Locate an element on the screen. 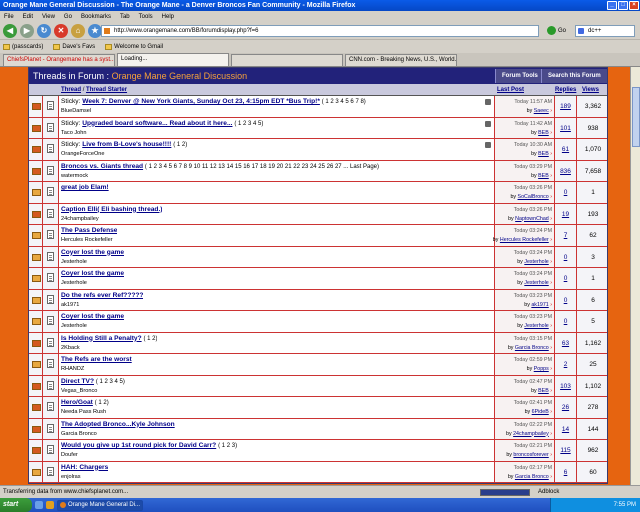 Image resolution: width=640 pixels, height=512 pixels. ie-icon is located at coordinates (39, 505).